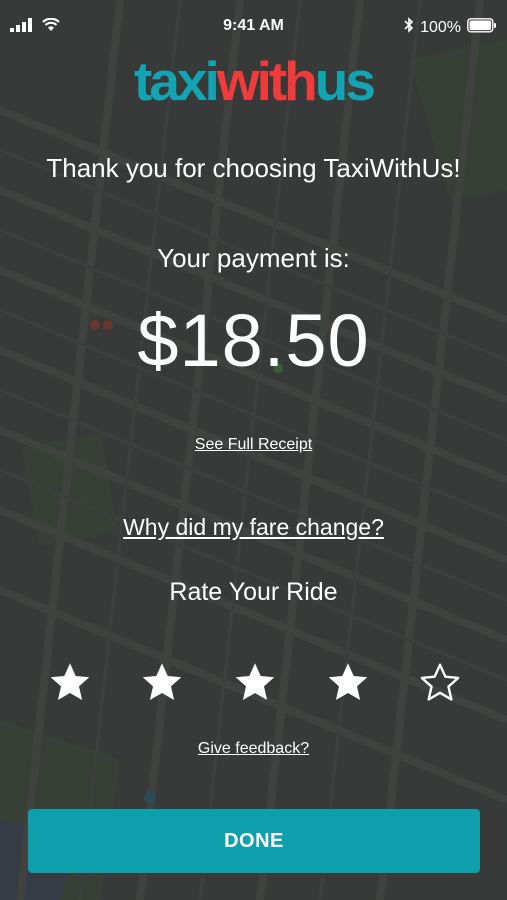 Image resolution: width=507 pixels, height=900 pixels. What do you see at coordinates (267, 81) in the screenshot?
I see `logo-part-with: with` at bounding box center [267, 81].